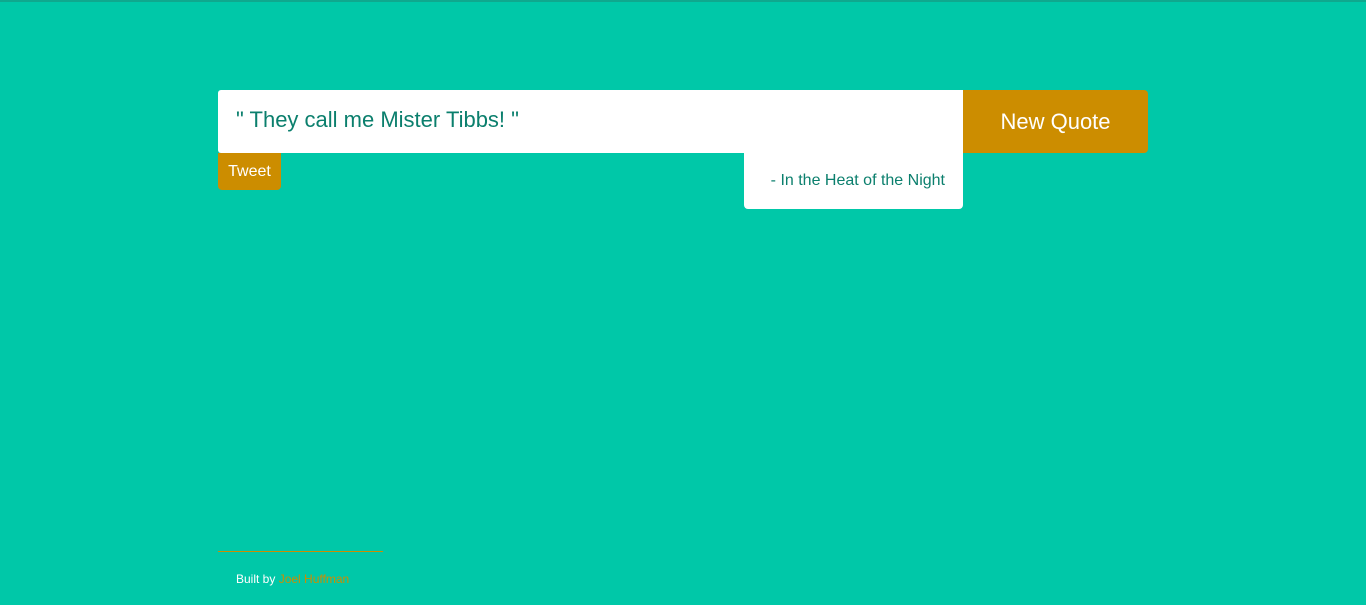 Image resolution: width=1366 pixels, height=605 pixels. Describe the element at coordinates (590, 121) in the screenshot. I see `quote-box: " They call me Mister Tibbs! "` at that location.